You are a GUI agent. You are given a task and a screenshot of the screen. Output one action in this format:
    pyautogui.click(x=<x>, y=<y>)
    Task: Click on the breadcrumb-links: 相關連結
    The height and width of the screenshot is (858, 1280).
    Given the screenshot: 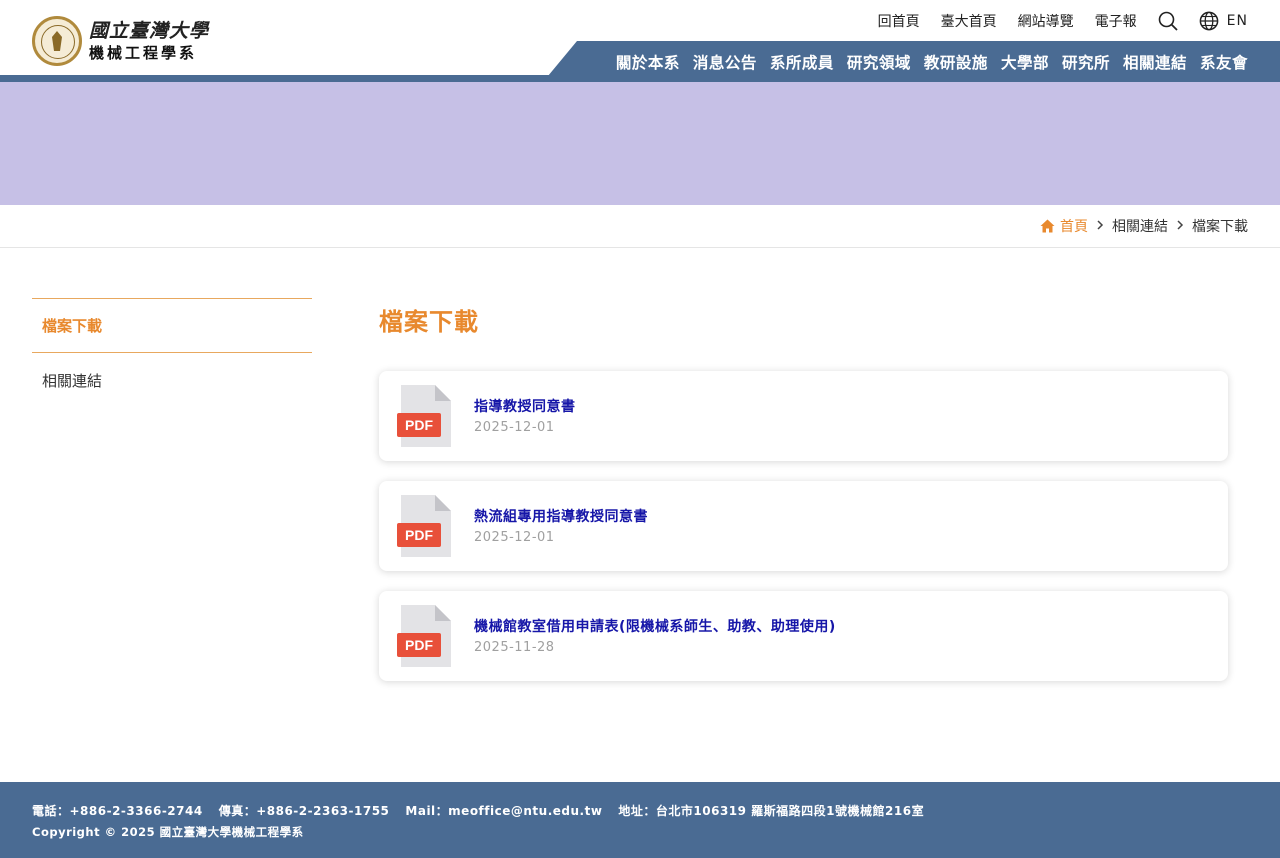 What is the action you would take?
    pyautogui.click(x=1140, y=226)
    